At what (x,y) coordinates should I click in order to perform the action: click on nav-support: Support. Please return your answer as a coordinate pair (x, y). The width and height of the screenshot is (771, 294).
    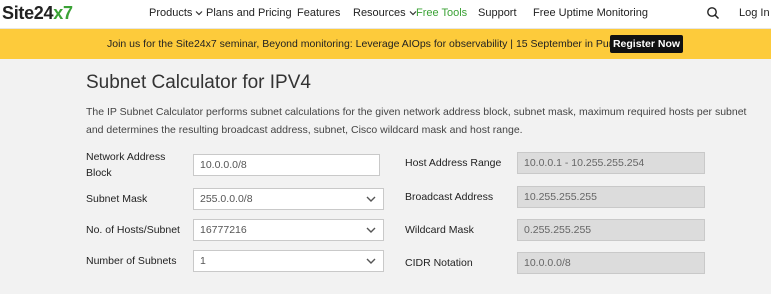
    Looking at the image, I should click on (497, 13).